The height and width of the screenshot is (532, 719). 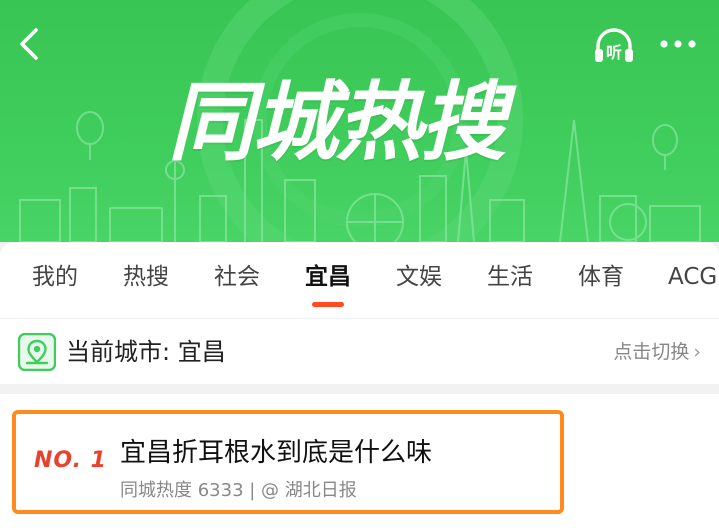 I want to click on current-city-bar: 当前城市: 宜昌 点击切换 ›, so click(x=359, y=351).